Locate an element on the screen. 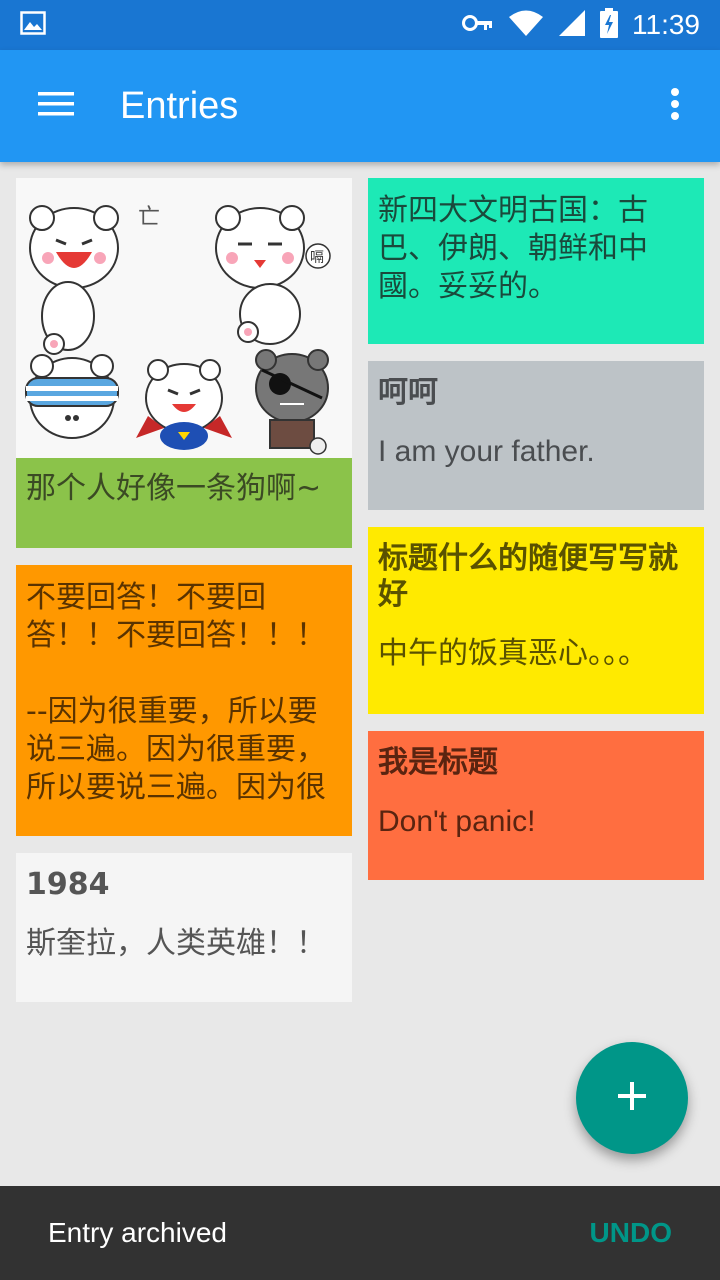  hamburger-menu-icon is located at coordinates (56, 106).